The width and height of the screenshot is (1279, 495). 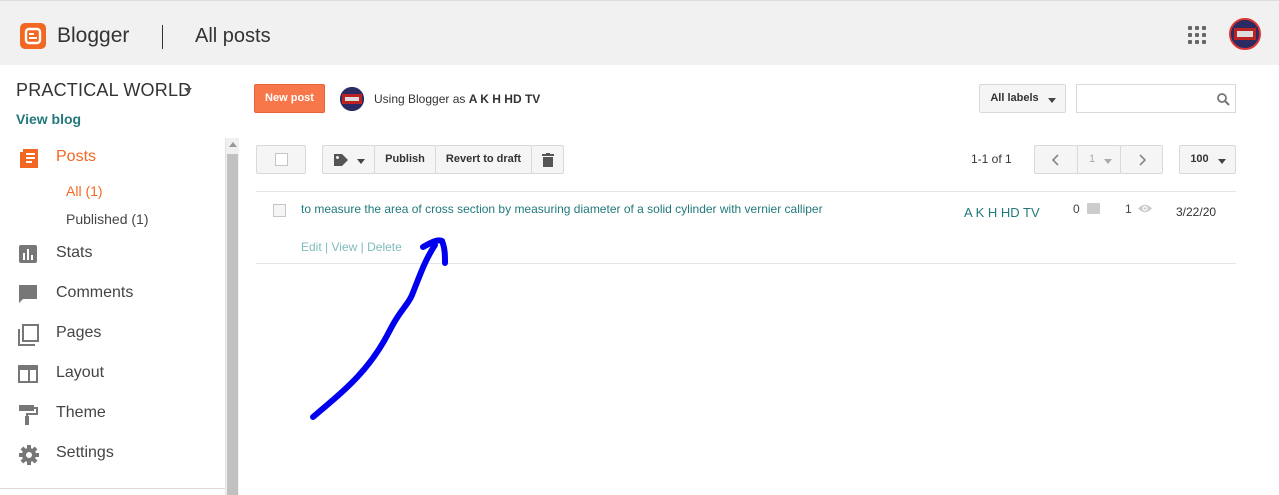 I want to click on scroll-up-icon, so click(x=233, y=144).